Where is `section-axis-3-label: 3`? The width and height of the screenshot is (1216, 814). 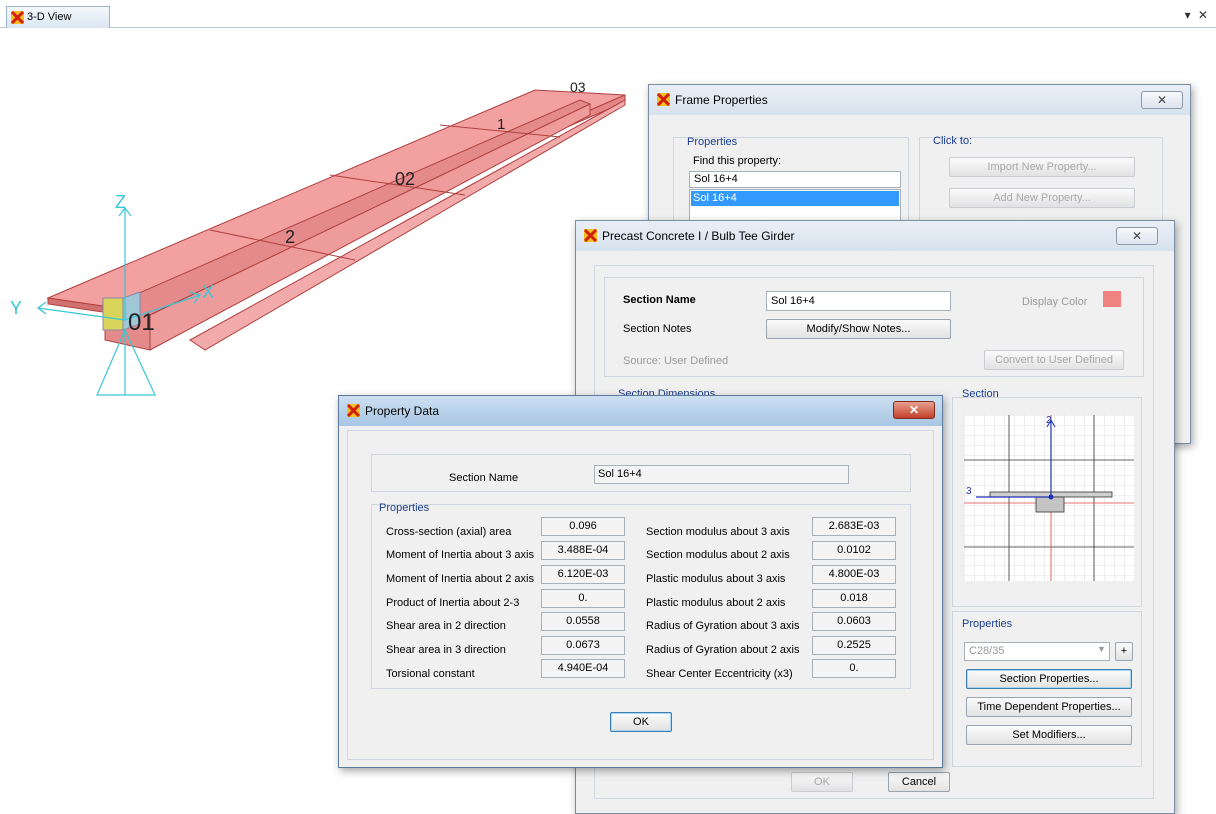
section-axis-3-label: 3 is located at coordinates (969, 491).